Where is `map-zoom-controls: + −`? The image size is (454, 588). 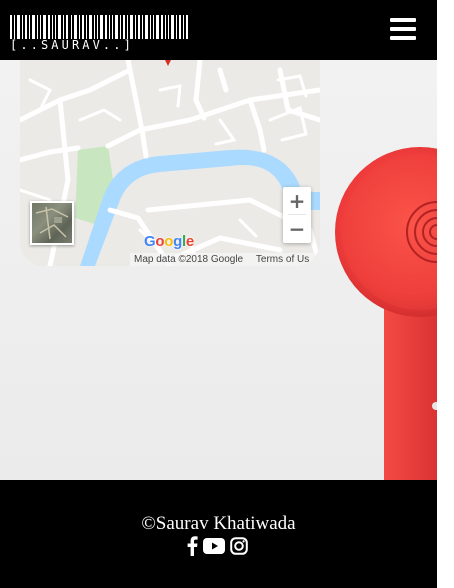
map-zoom-controls: + − is located at coordinates (297, 215).